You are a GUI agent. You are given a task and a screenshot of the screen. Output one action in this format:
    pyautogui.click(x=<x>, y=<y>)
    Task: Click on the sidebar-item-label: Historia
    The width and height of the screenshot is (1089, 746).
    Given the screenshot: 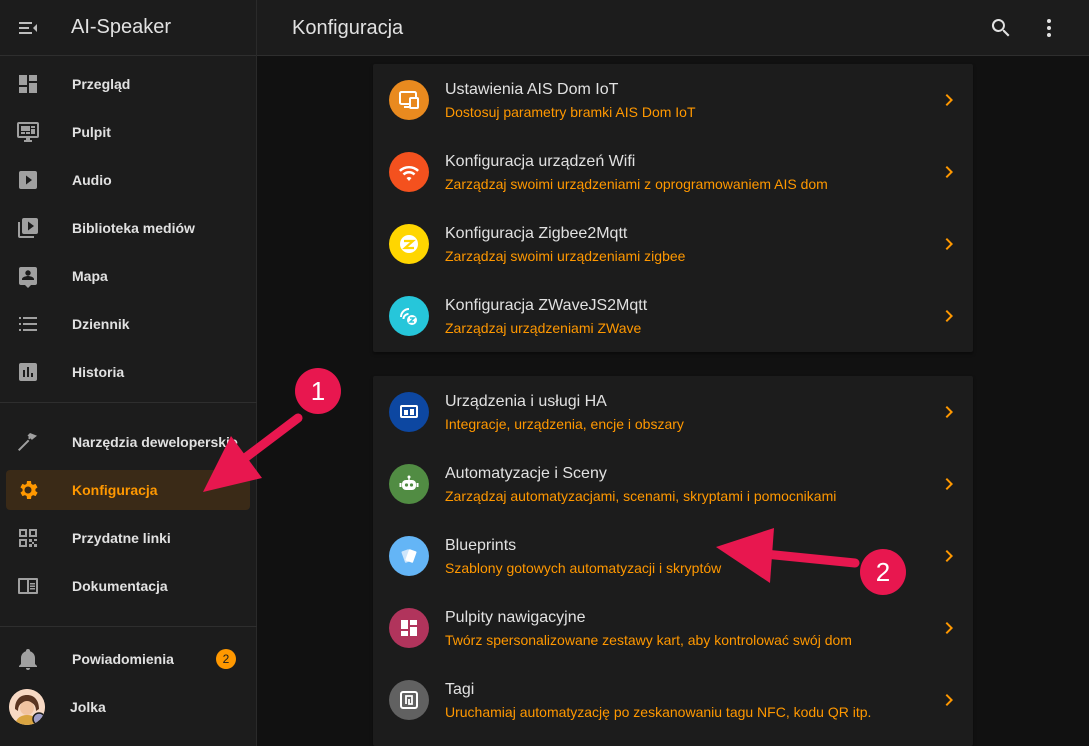 What is the action you would take?
    pyautogui.click(x=98, y=372)
    